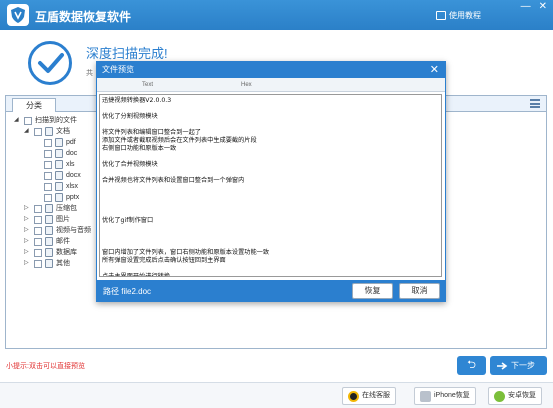 This screenshot has height=408, width=553. I want to click on preview-line: 优化了合并视频模块, so click(130, 164).